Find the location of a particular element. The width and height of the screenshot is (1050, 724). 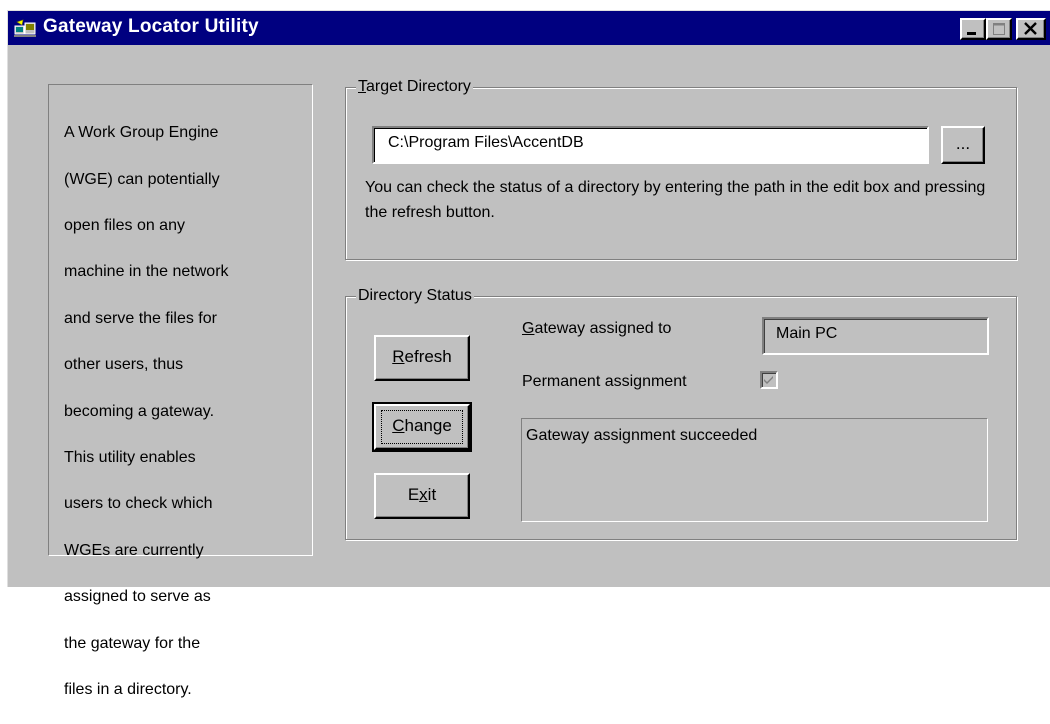

group-label-text: arget Directory is located at coordinates (418, 86).